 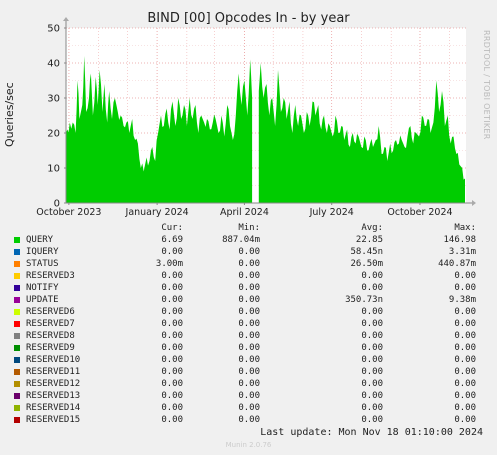 I want to click on x-tick-label: January 2024, so click(x=157, y=212).